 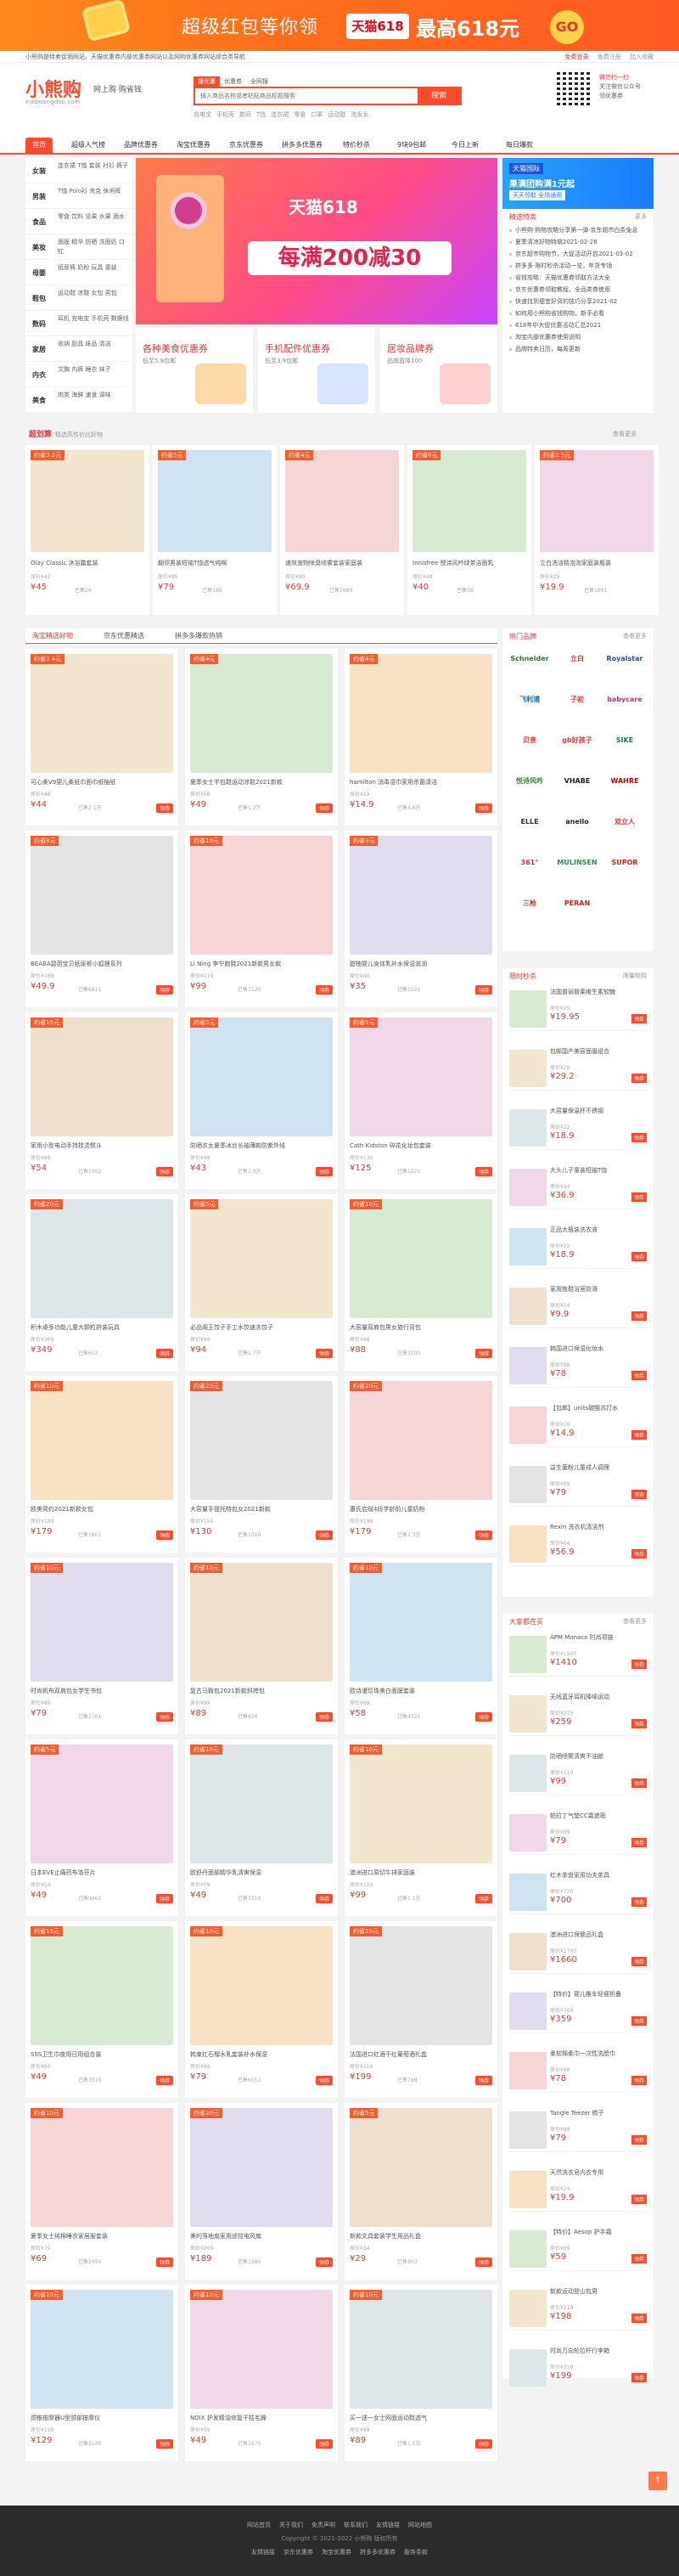 What do you see at coordinates (529, 700) in the screenshot?
I see `brand-logo: 飞利浦` at bounding box center [529, 700].